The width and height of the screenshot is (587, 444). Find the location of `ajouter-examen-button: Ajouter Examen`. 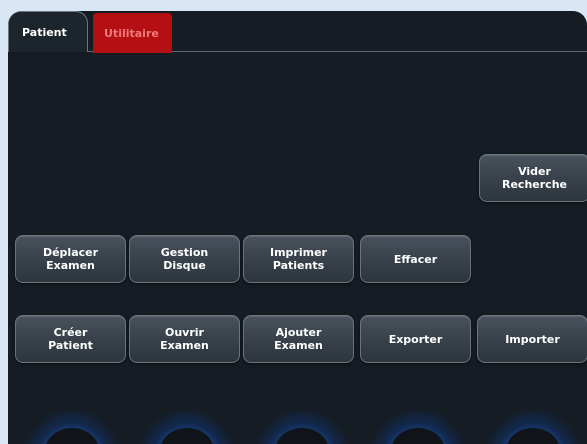

ajouter-examen-button: Ajouter Examen is located at coordinates (298, 339).